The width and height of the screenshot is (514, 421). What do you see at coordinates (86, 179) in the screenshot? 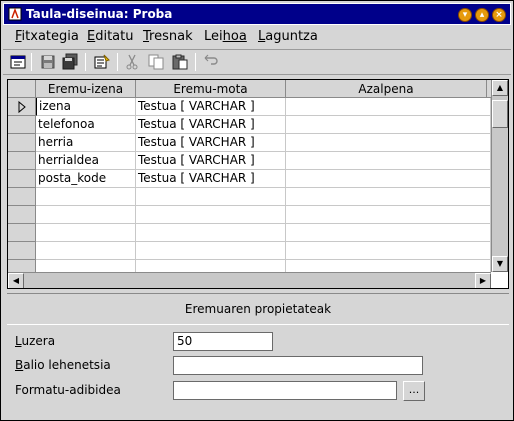
I see `field-name-cell: posta_kode` at bounding box center [86, 179].